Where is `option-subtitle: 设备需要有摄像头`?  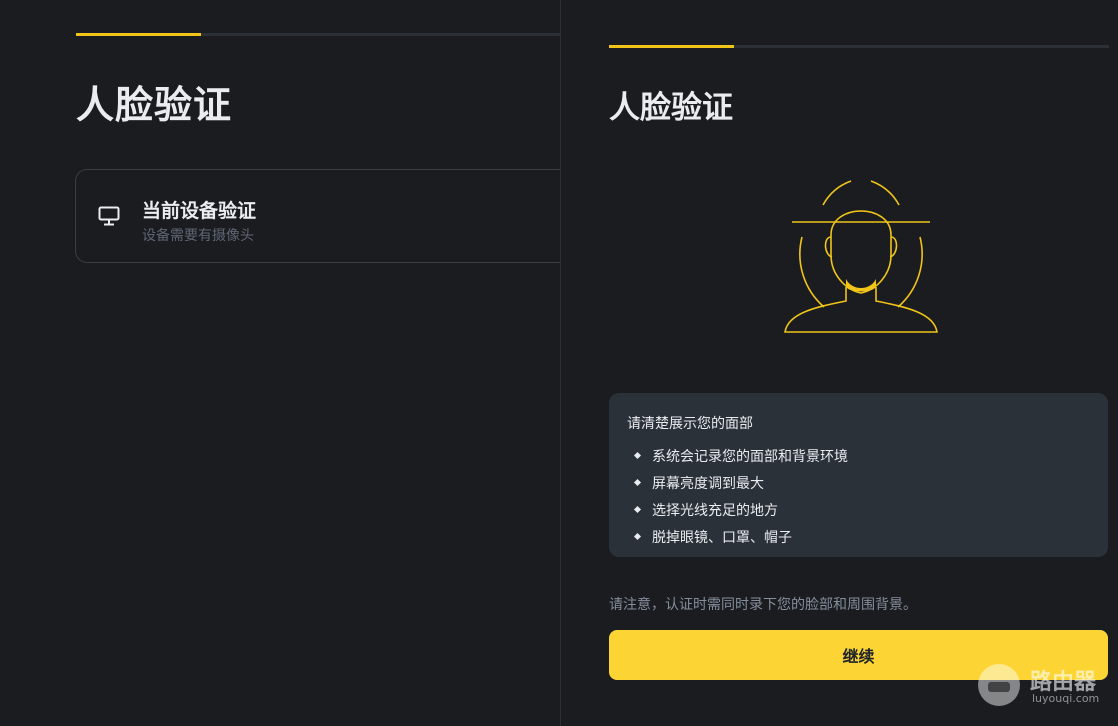
option-subtitle: 设备需要有摄像头 is located at coordinates (198, 236).